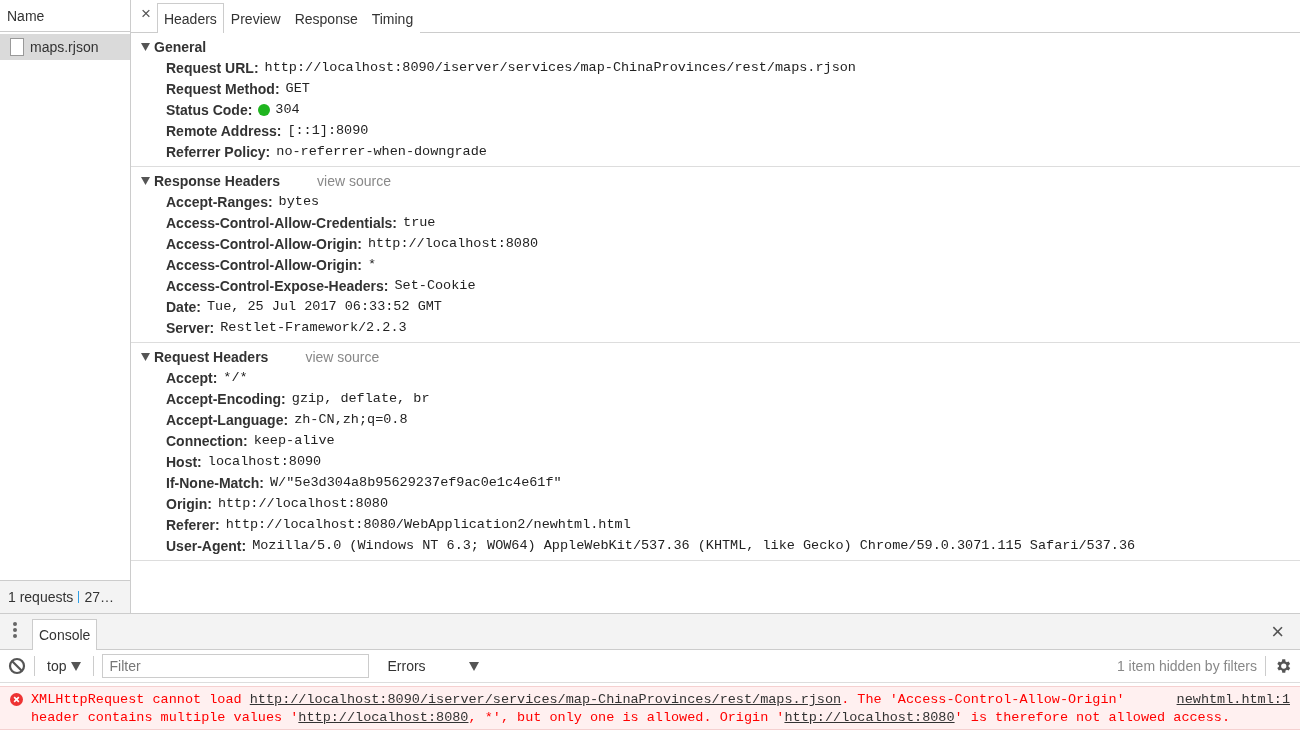  Describe the element at coordinates (226, 398) in the screenshot. I see `header-name: Accept-Encoding:` at that location.